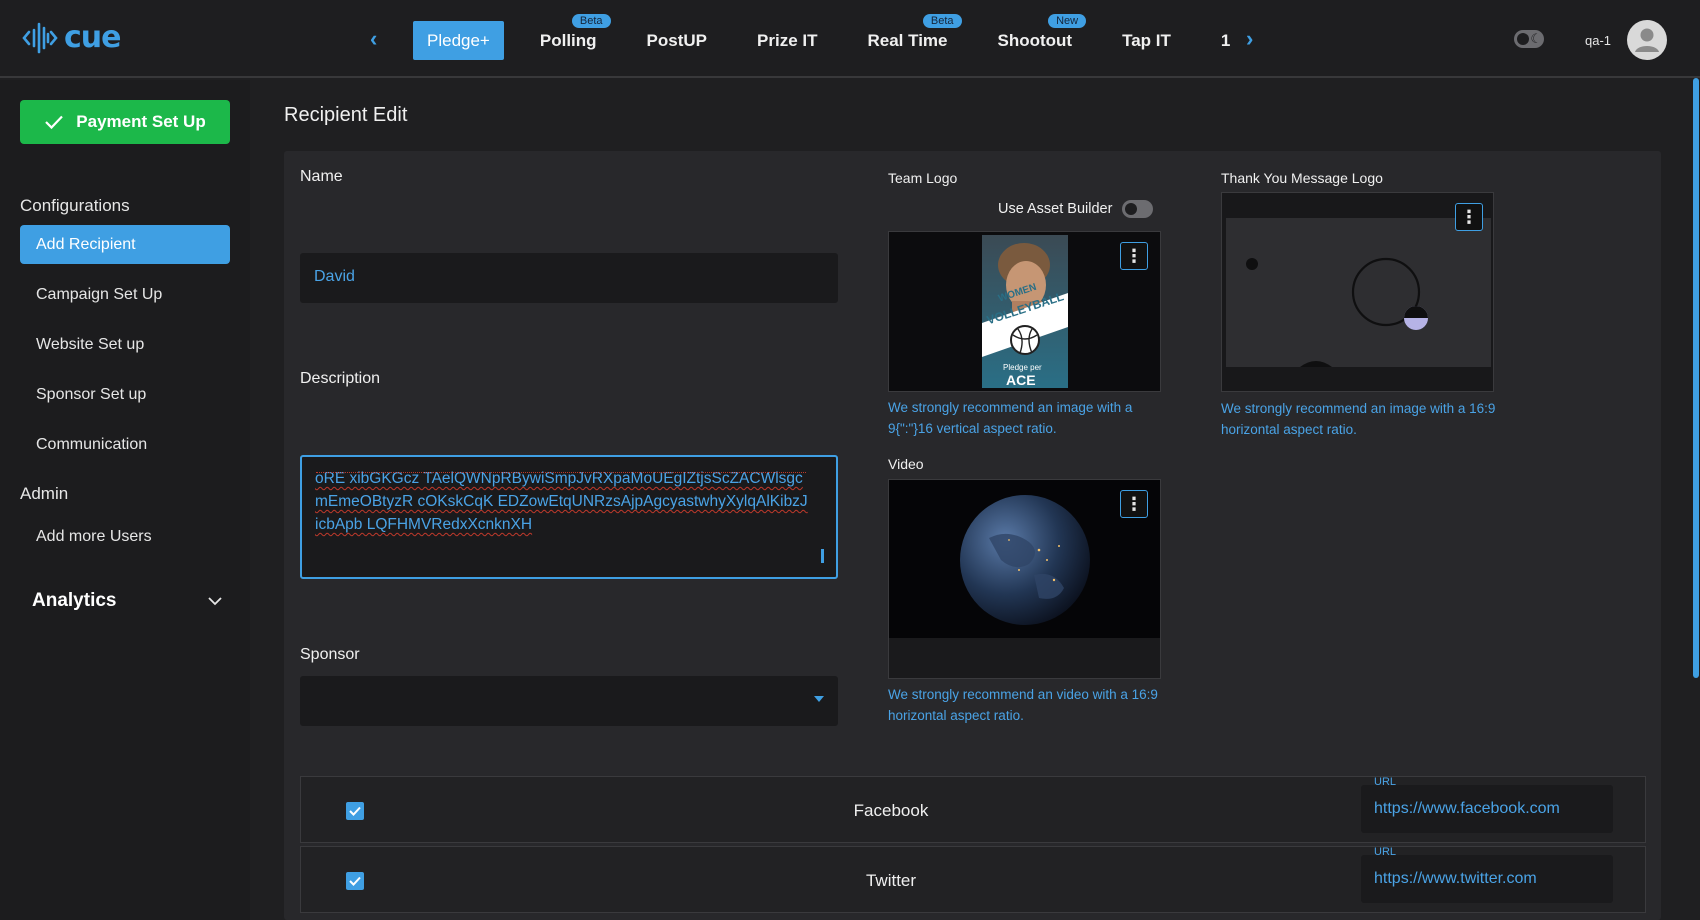  I want to click on tab-label: Pledge+, so click(458, 40).